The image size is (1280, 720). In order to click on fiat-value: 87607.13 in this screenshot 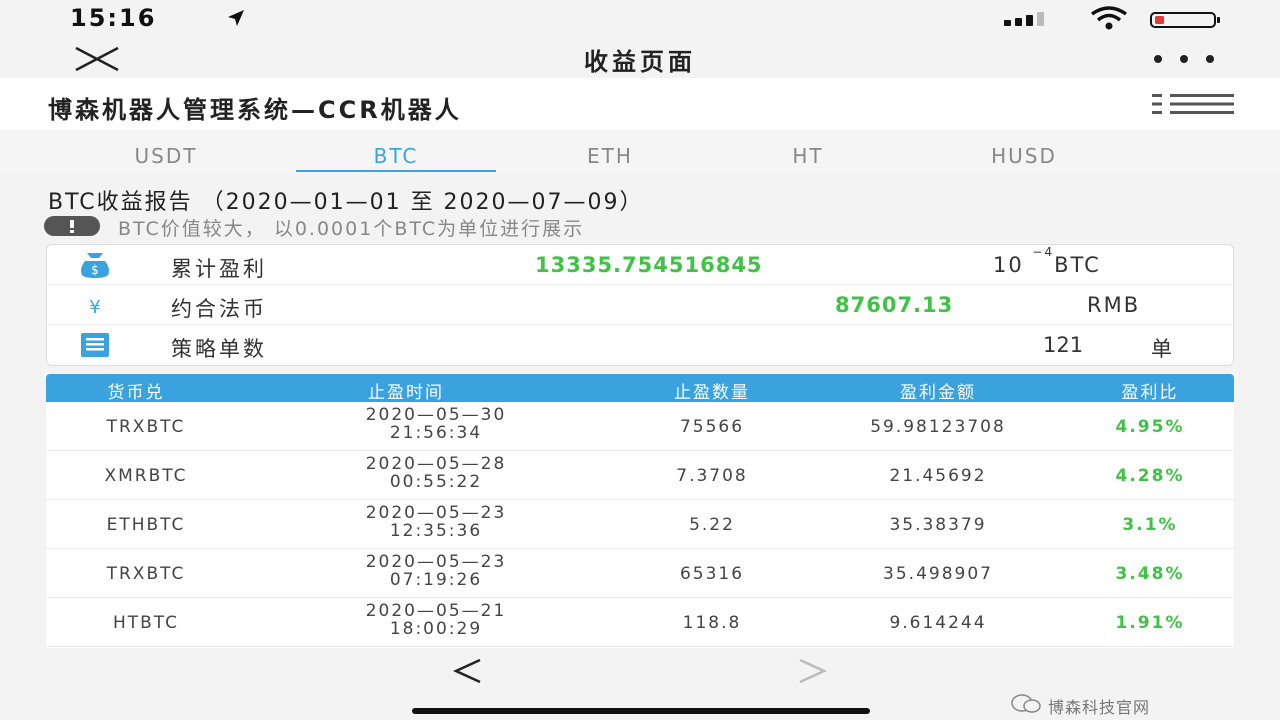, I will do `click(894, 305)`.